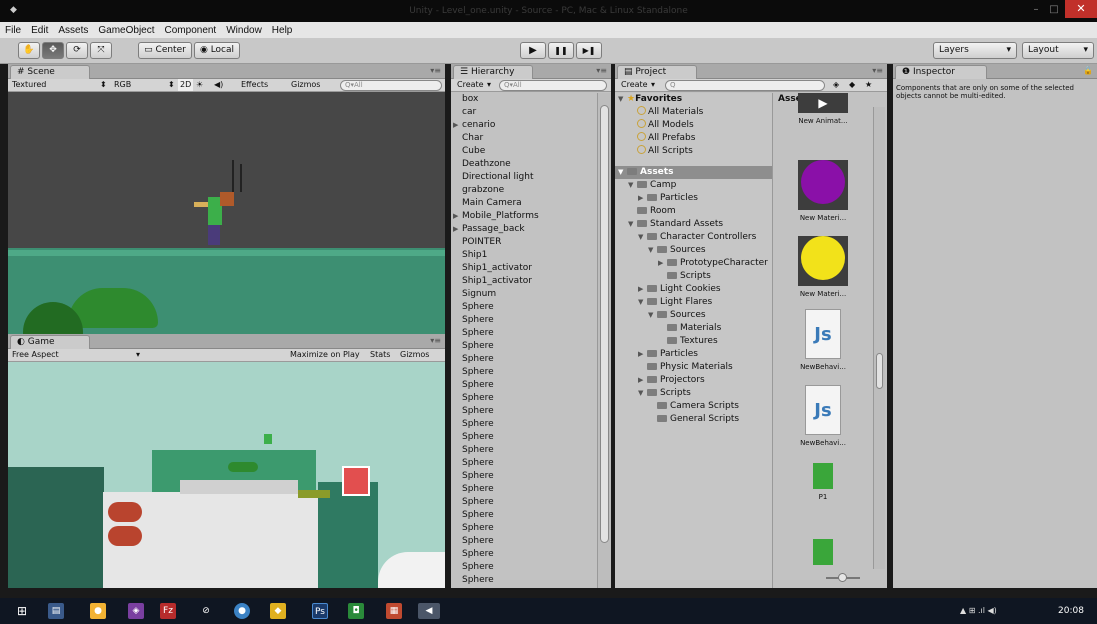 The width and height of the screenshot is (1097, 624). I want to click on menu-edit: Edit, so click(39, 30).